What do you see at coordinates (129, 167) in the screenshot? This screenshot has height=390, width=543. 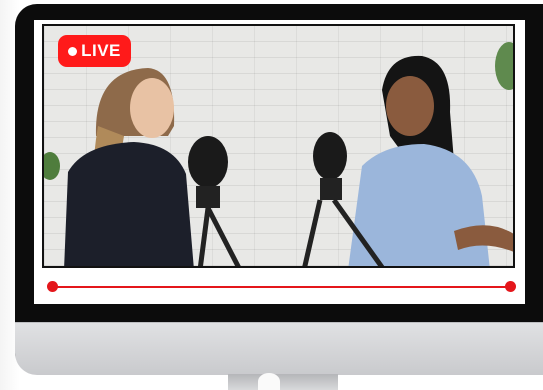 I see `host-left-figure` at bounding box center [129, 167].